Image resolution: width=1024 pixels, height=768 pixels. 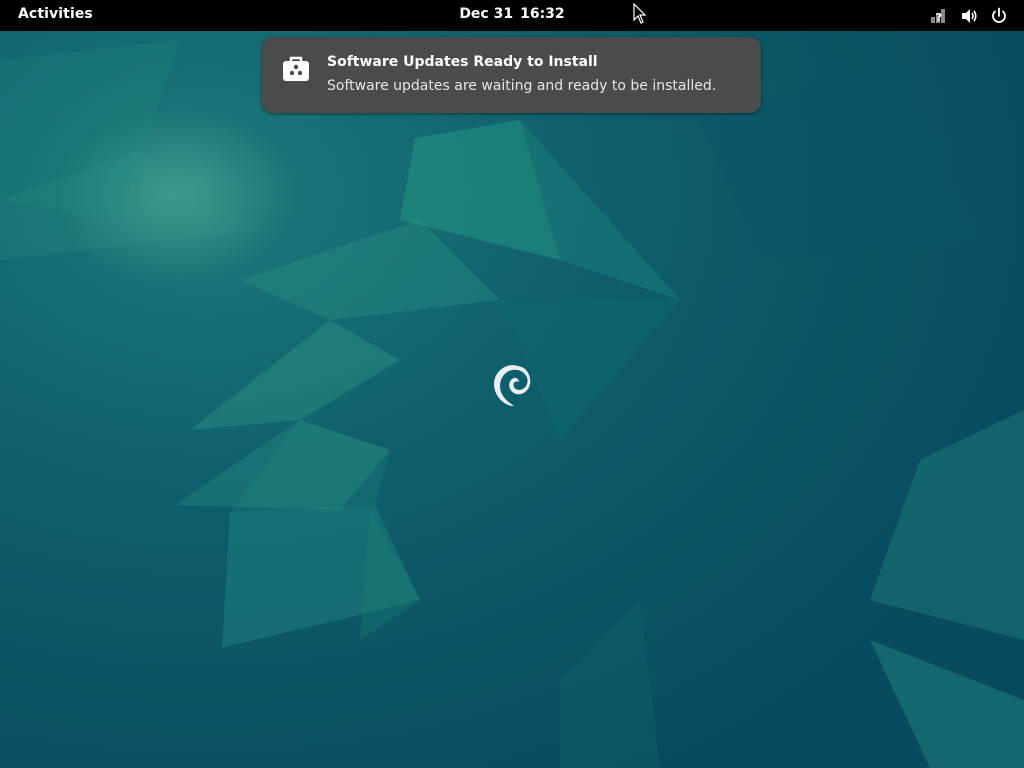 I want to click on top-bar: Activities Dec 31 16:32 ?, so click(x=512, y=15).